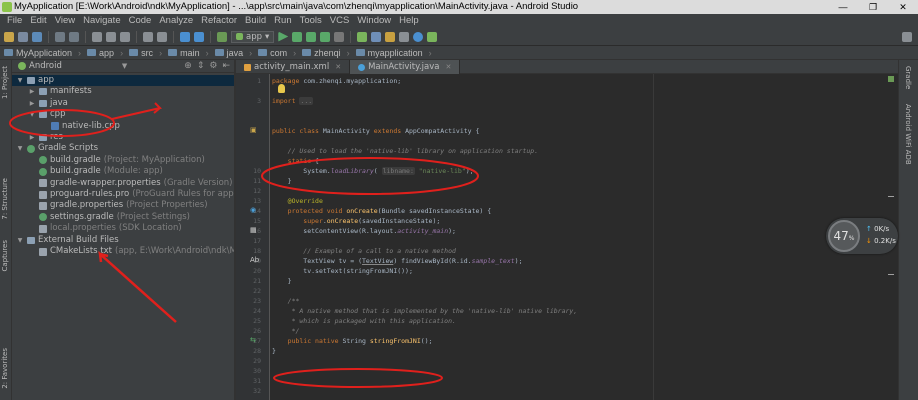 This screenshot has width=918, height=400. What do you see at coordinates (116, 160) in the screenshot?
I see `tree-item: build.gradle (Project: MyApplication)` at bounding box center [116, 160].